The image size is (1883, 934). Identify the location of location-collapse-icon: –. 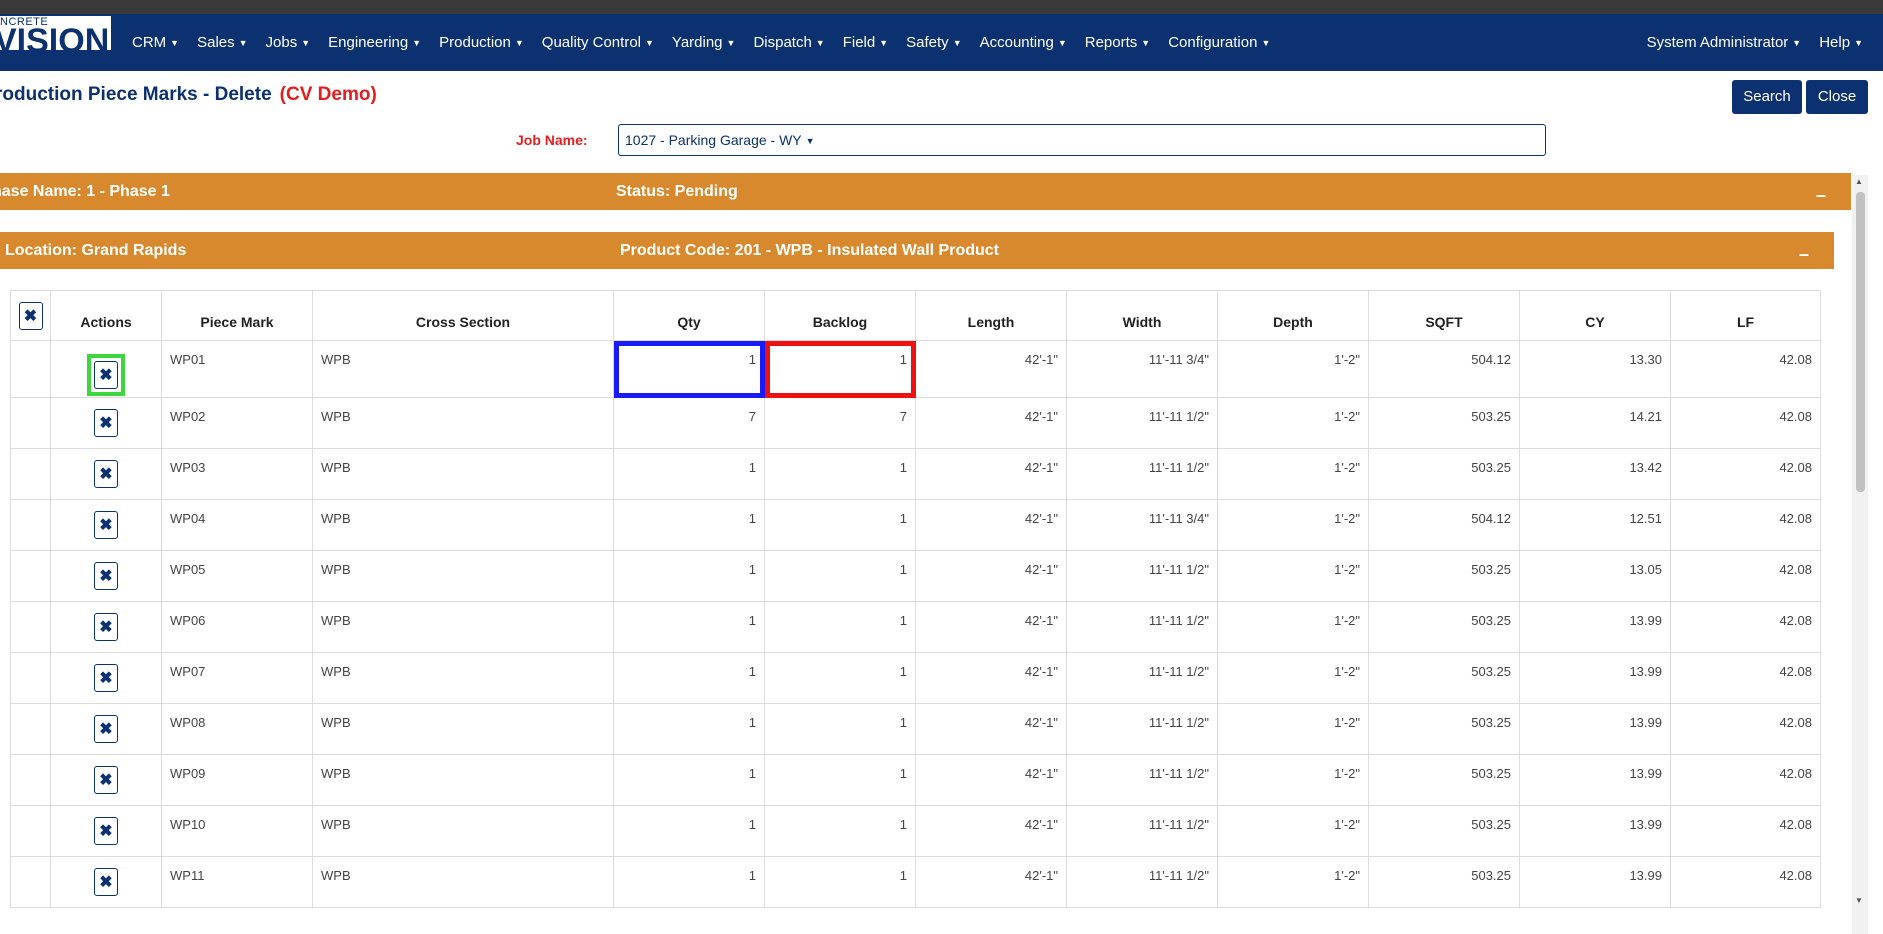
(1804, 254).